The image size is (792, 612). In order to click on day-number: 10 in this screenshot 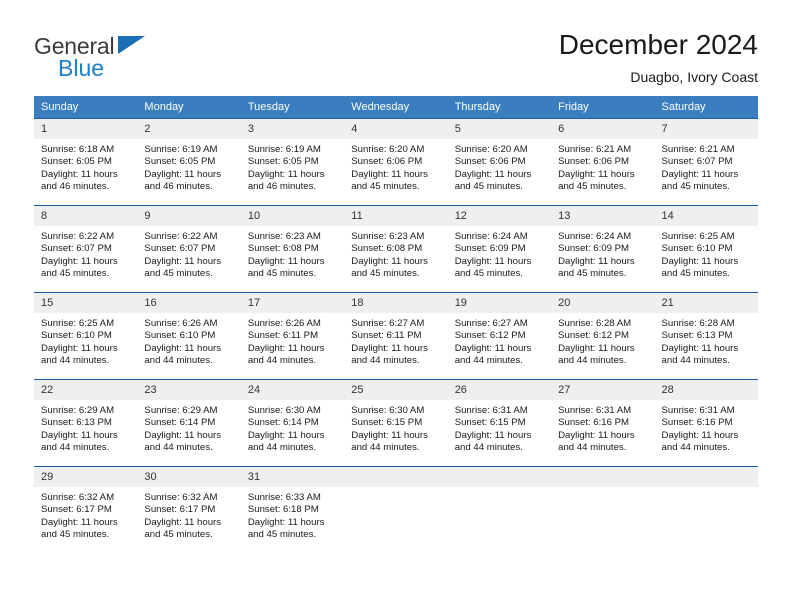, I will do `click(292, 216)`.